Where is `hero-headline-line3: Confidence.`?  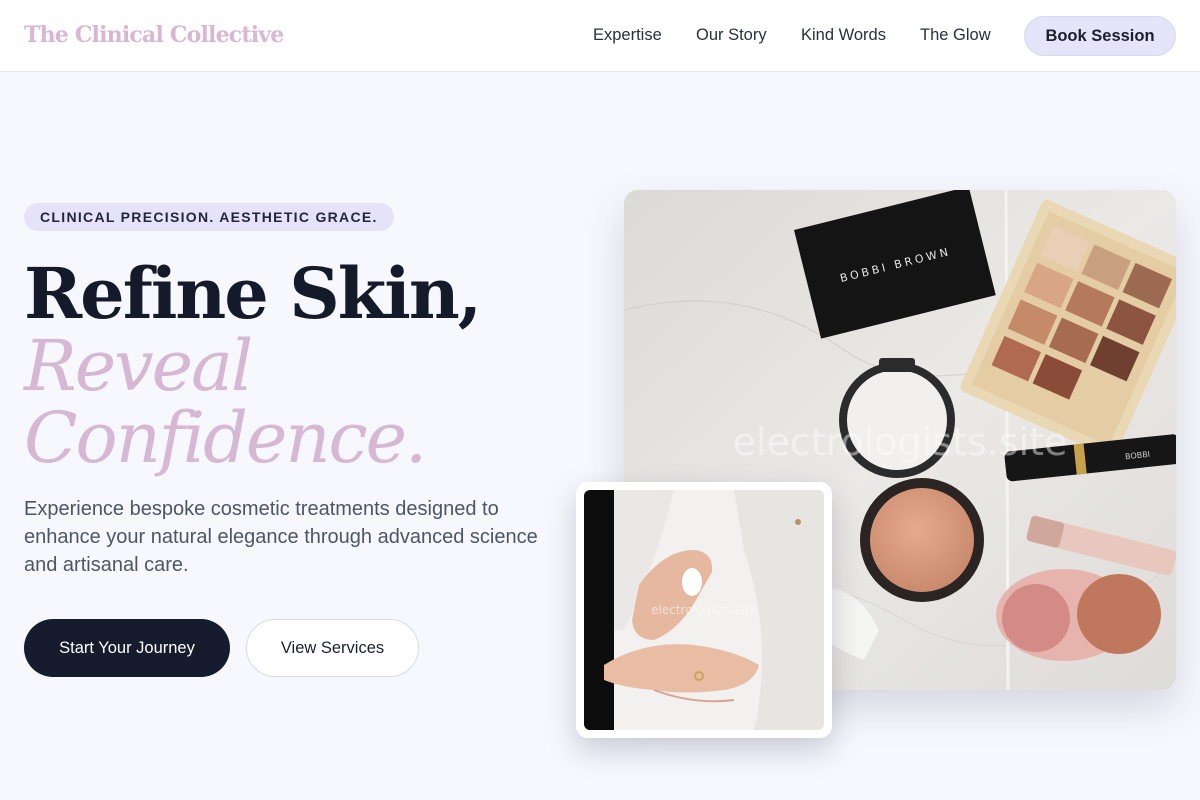
hero-headline-line3: Confidence. is located at coordinates (225, 438).